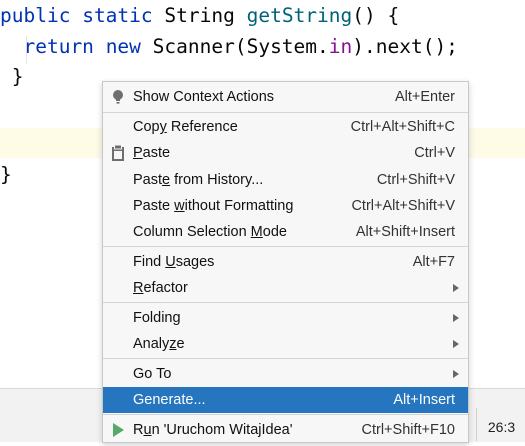 Image resolution: width=525 pixels, height=446 pixels. Describe the element at coordinates (213, 206) in the screenshot. I see `menu-item-label: Paste without Formatting` at that location.